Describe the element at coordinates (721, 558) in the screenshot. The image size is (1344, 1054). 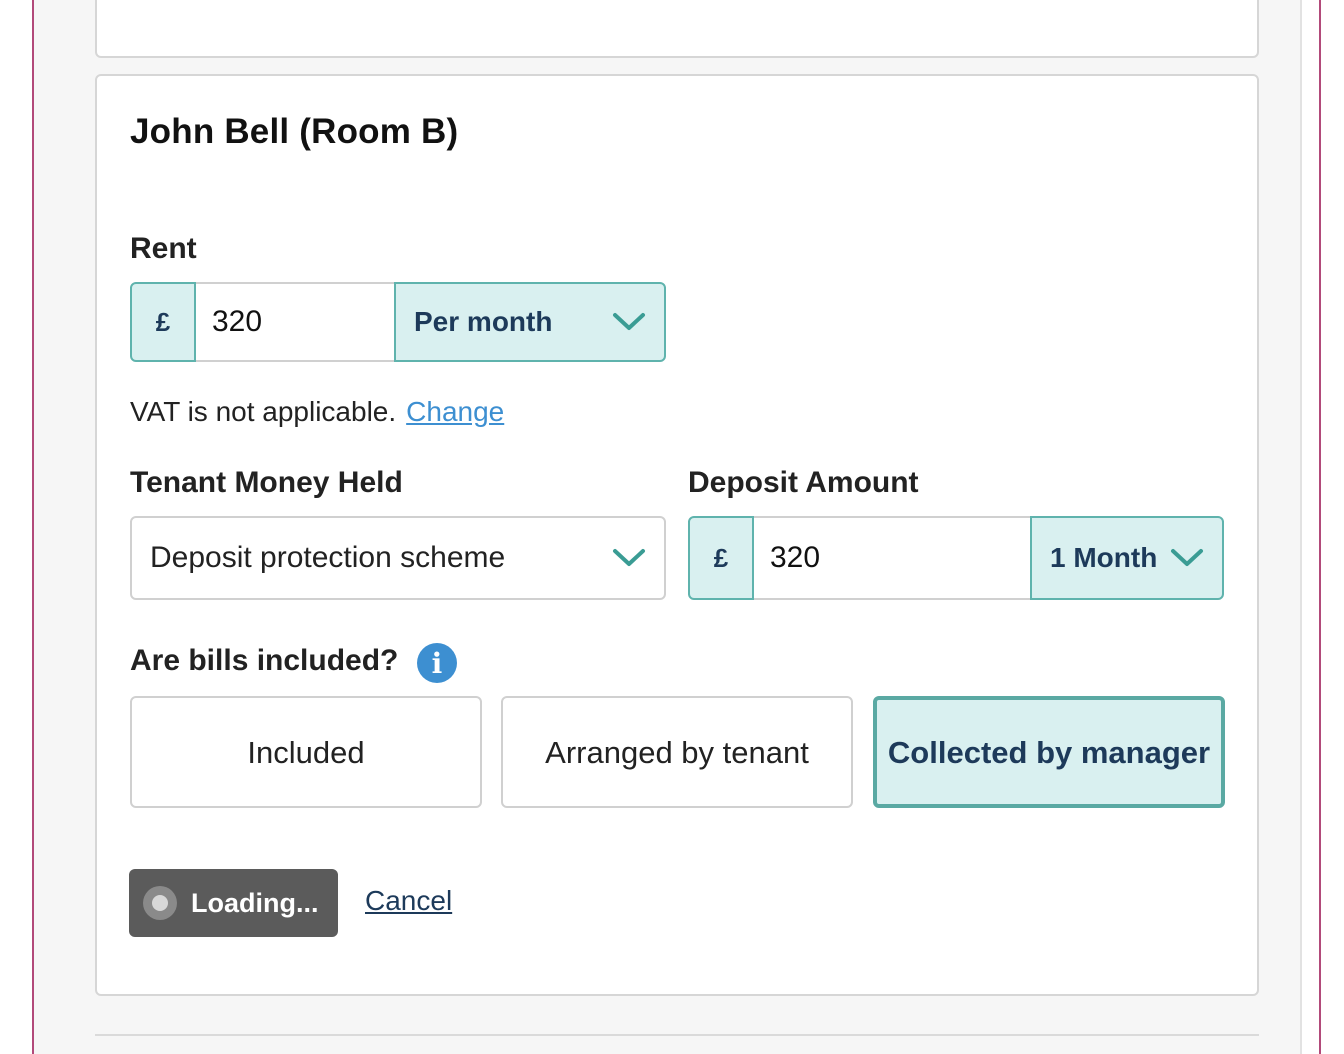
I see `deposit-currency-addon: £` at that location.